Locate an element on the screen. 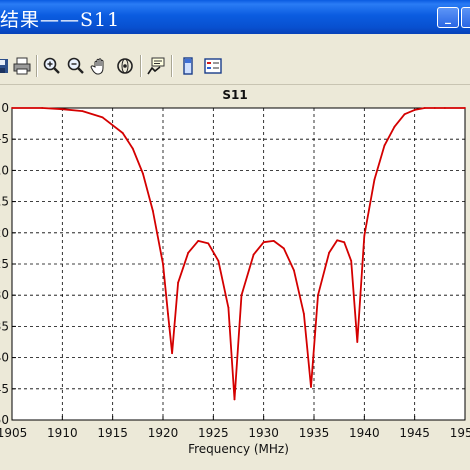 This screenshot has width=470, height=470. x-tick-label: 1945 is located at coordinates (414, 433).